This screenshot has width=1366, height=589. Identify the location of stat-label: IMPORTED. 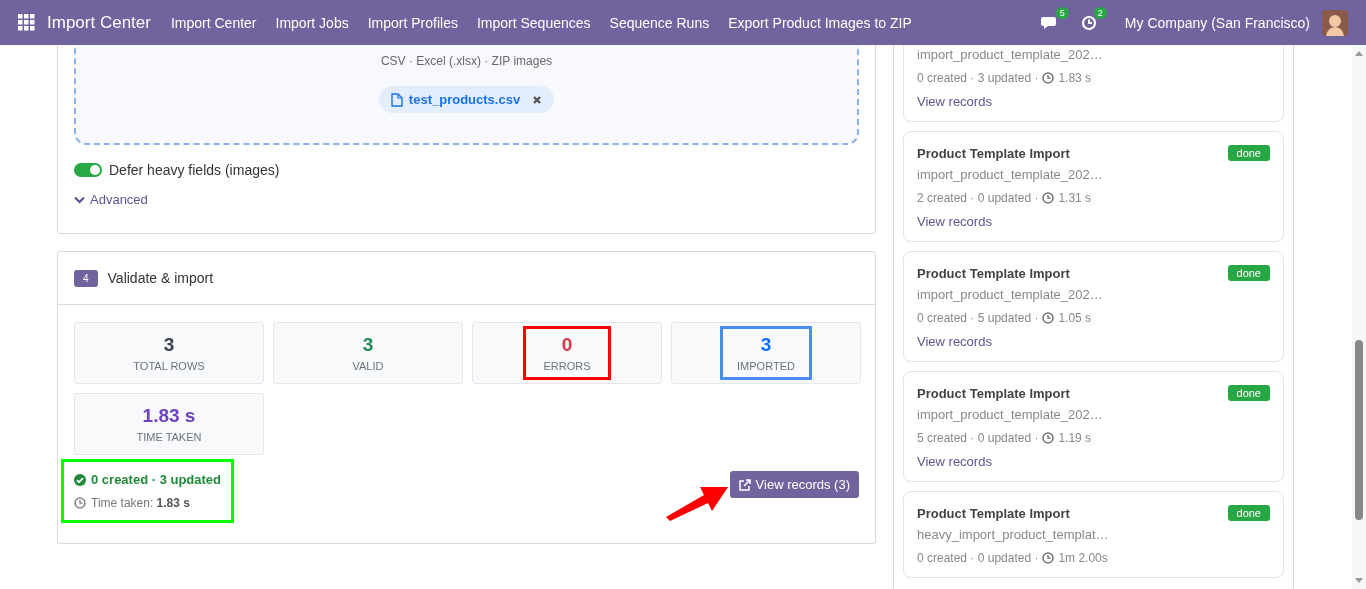
(766, 366).